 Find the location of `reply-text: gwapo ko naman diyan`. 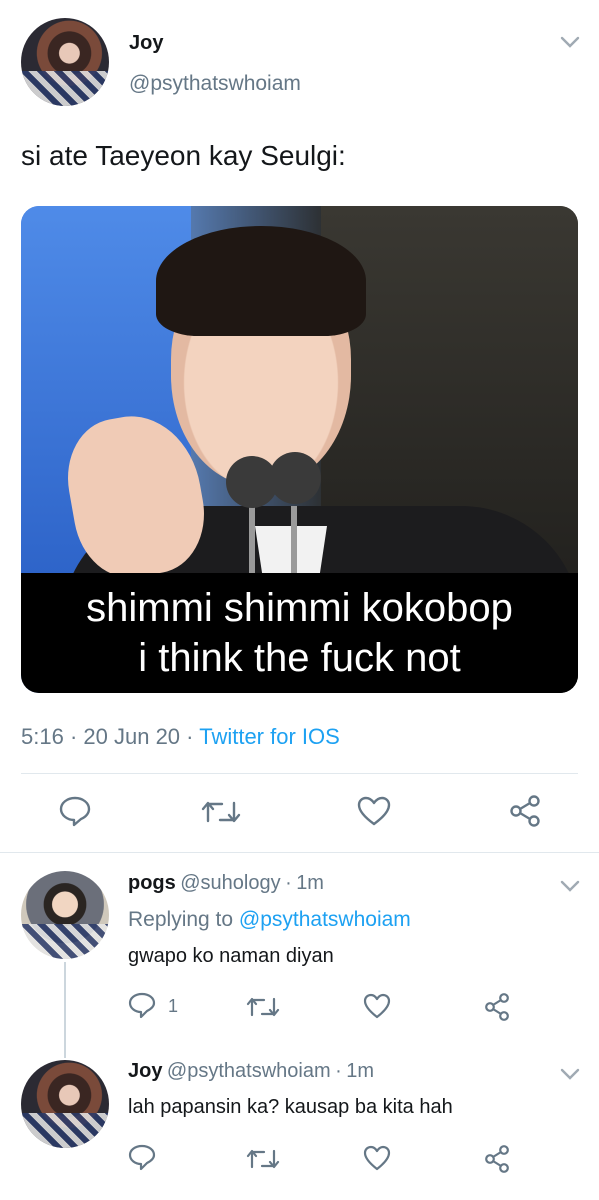

reply-text: gwapo ko naman diyan is located at coordinates (231, 956).